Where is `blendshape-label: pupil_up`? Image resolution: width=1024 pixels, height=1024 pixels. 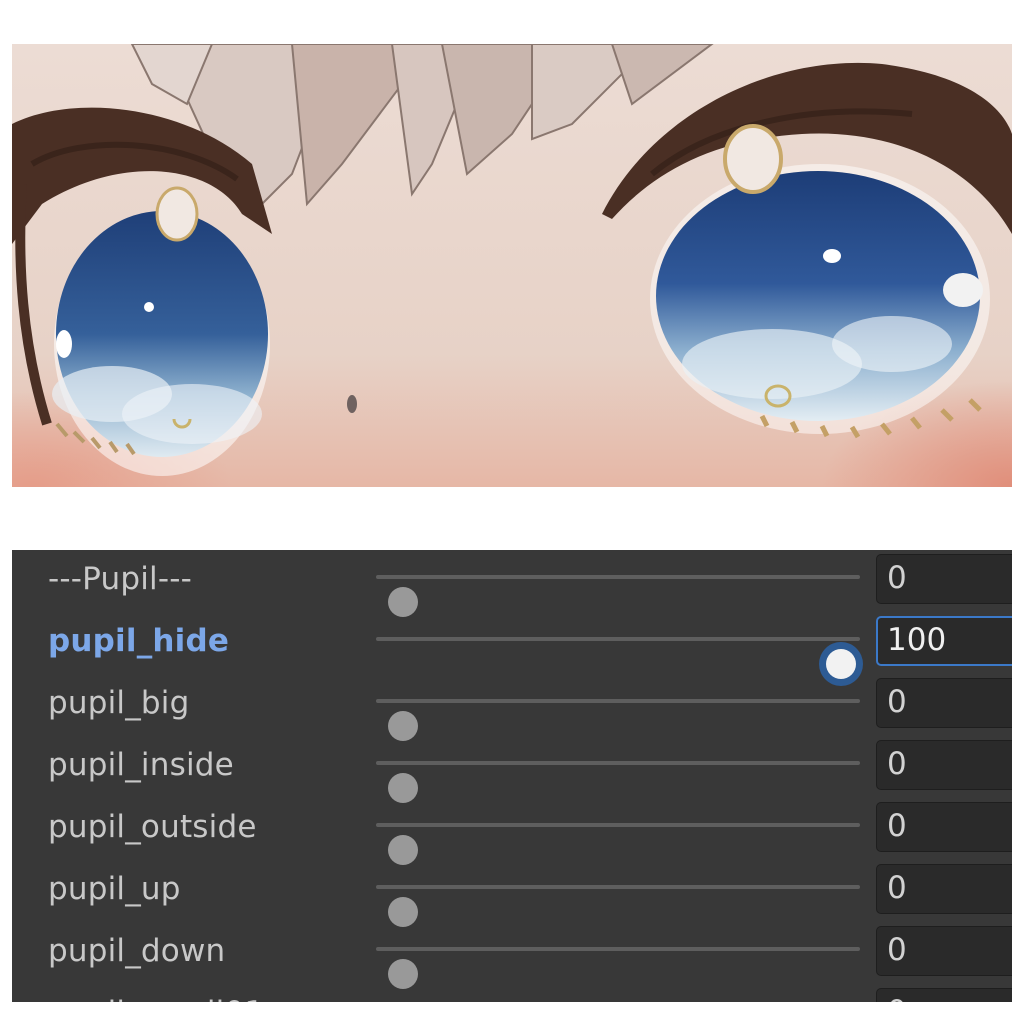 blendshape-label: pupil_up is located at coordinates (114, 889).